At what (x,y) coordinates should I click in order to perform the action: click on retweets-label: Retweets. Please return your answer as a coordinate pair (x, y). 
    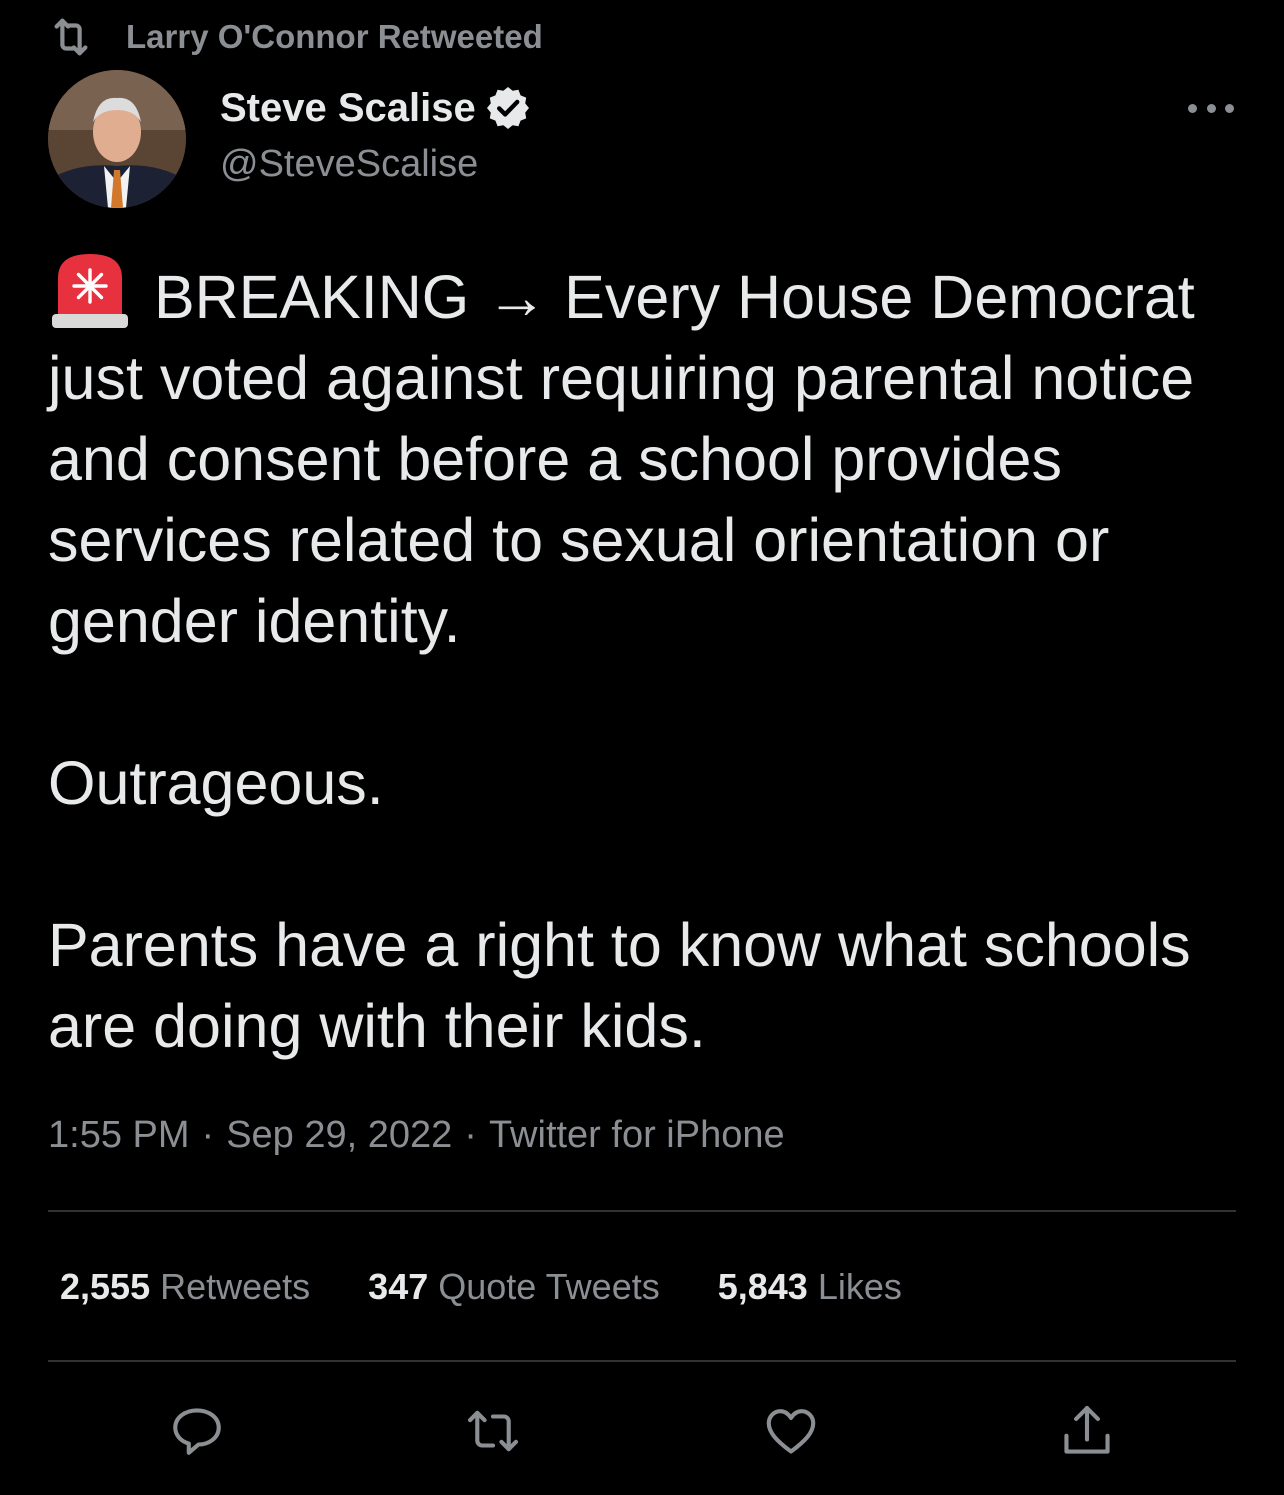
    Looking at the image, I should click on (235, 1286).